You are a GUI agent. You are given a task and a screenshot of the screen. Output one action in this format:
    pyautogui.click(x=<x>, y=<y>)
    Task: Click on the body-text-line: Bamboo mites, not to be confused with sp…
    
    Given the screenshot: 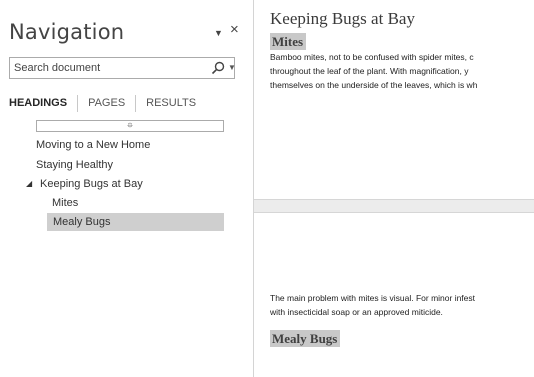 What is the action you would take?
    pyautogui.click(x=372, y=57)
    